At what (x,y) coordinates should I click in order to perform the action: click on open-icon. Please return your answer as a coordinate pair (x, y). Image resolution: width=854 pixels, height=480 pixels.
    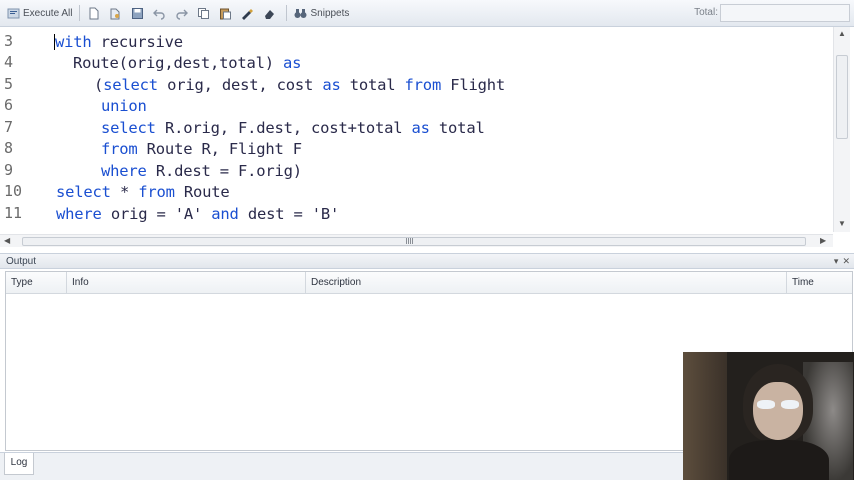
    Looking at the image, I should click on (115, 13).